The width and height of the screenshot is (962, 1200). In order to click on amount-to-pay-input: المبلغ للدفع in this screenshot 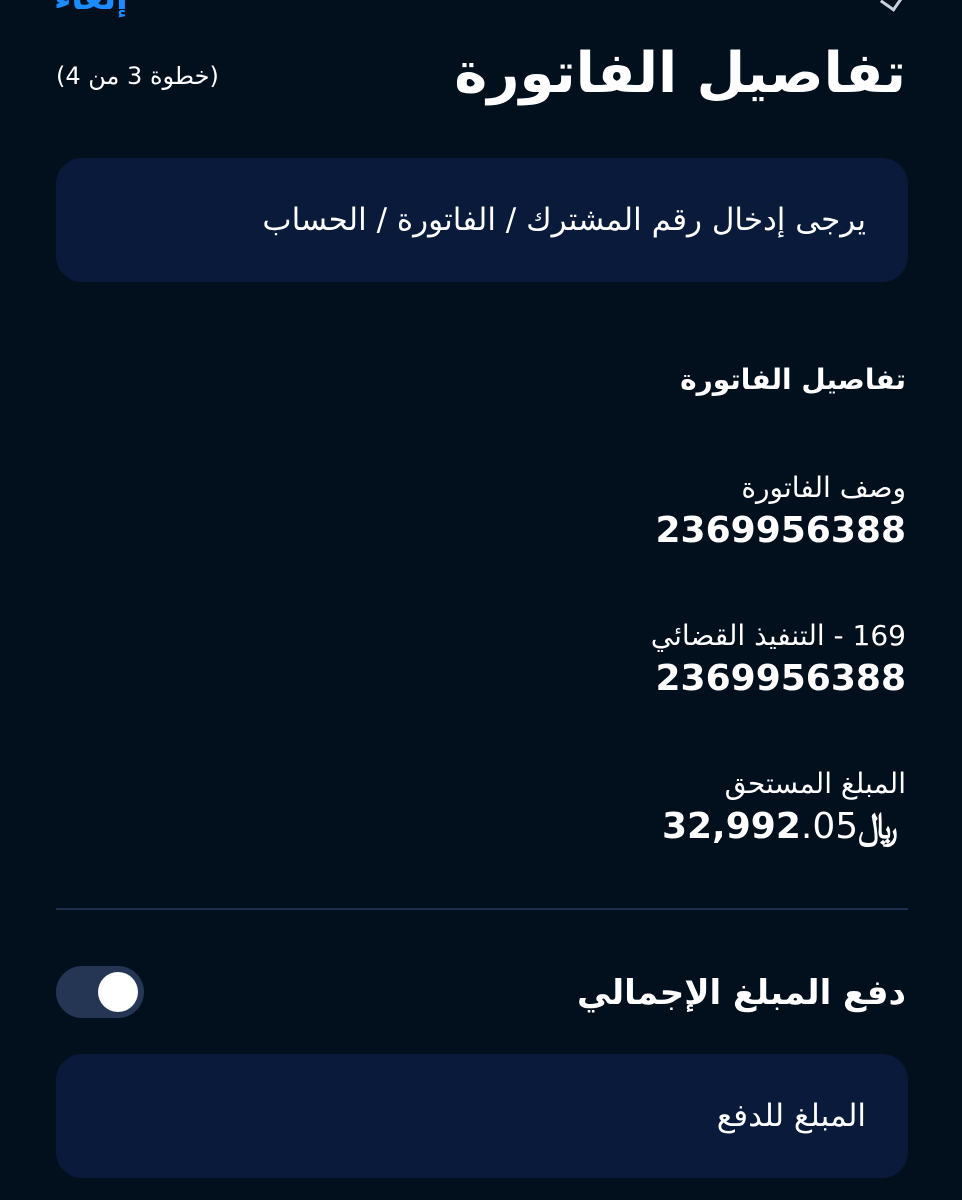, I will do `click(482, 1116)`.